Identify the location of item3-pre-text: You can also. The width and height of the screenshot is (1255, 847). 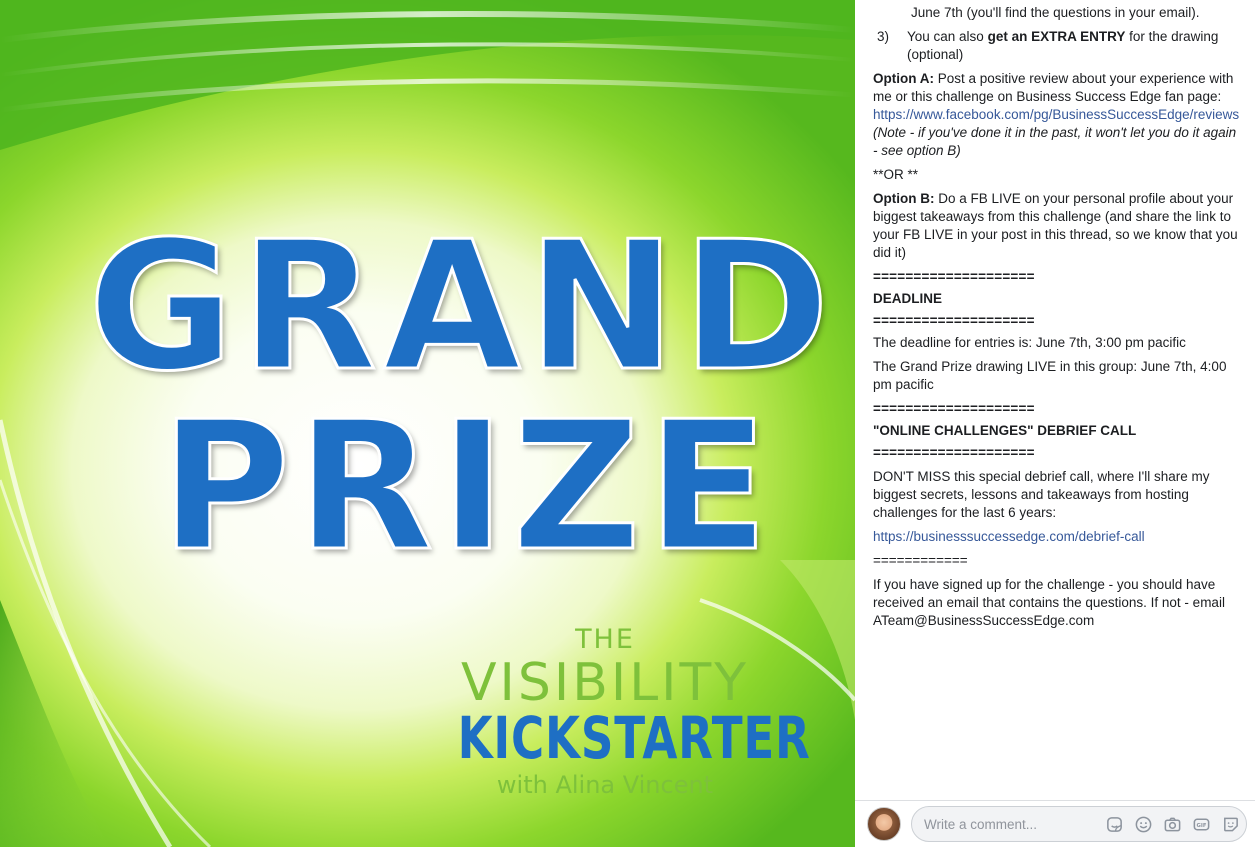
(947, 36).